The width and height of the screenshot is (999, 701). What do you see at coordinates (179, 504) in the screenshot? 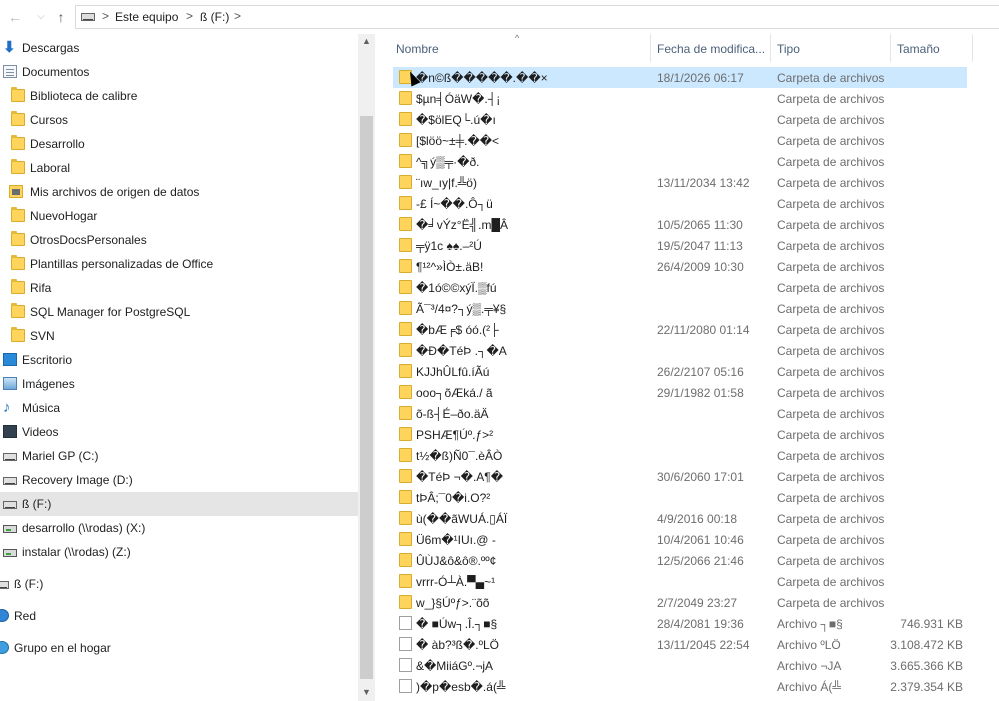
I see `sidebar-item-drive-f: ß (F:)` at bounding box center [179, 504].